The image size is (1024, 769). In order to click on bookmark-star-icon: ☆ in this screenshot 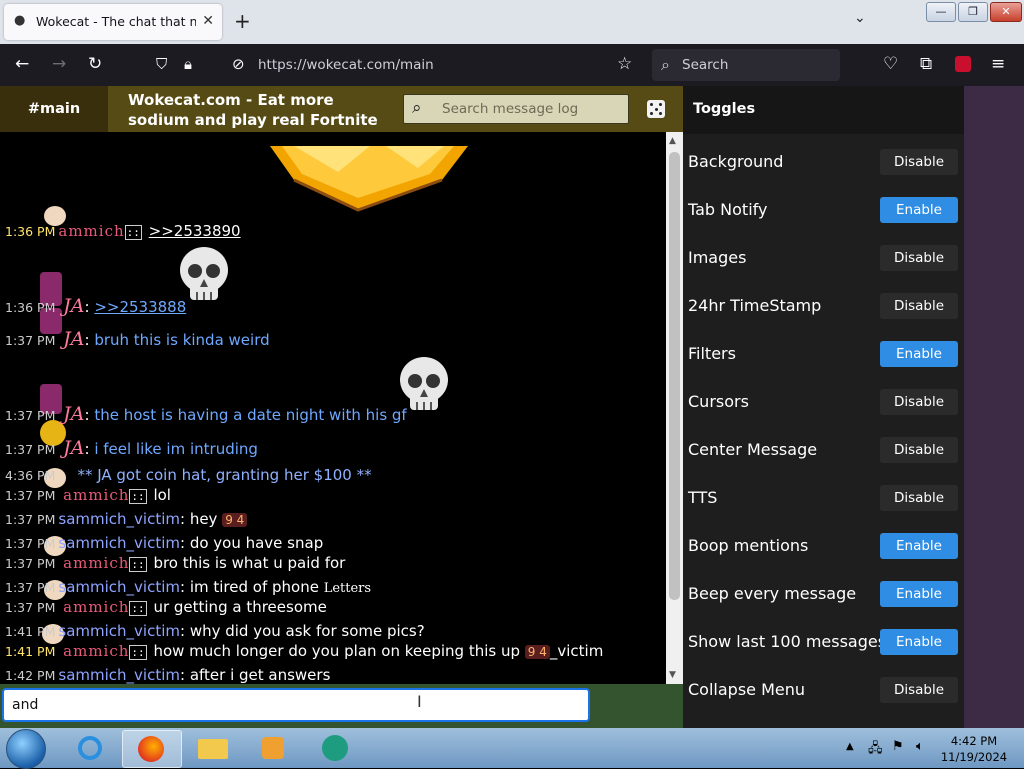, I will do `click(624, 64)`.